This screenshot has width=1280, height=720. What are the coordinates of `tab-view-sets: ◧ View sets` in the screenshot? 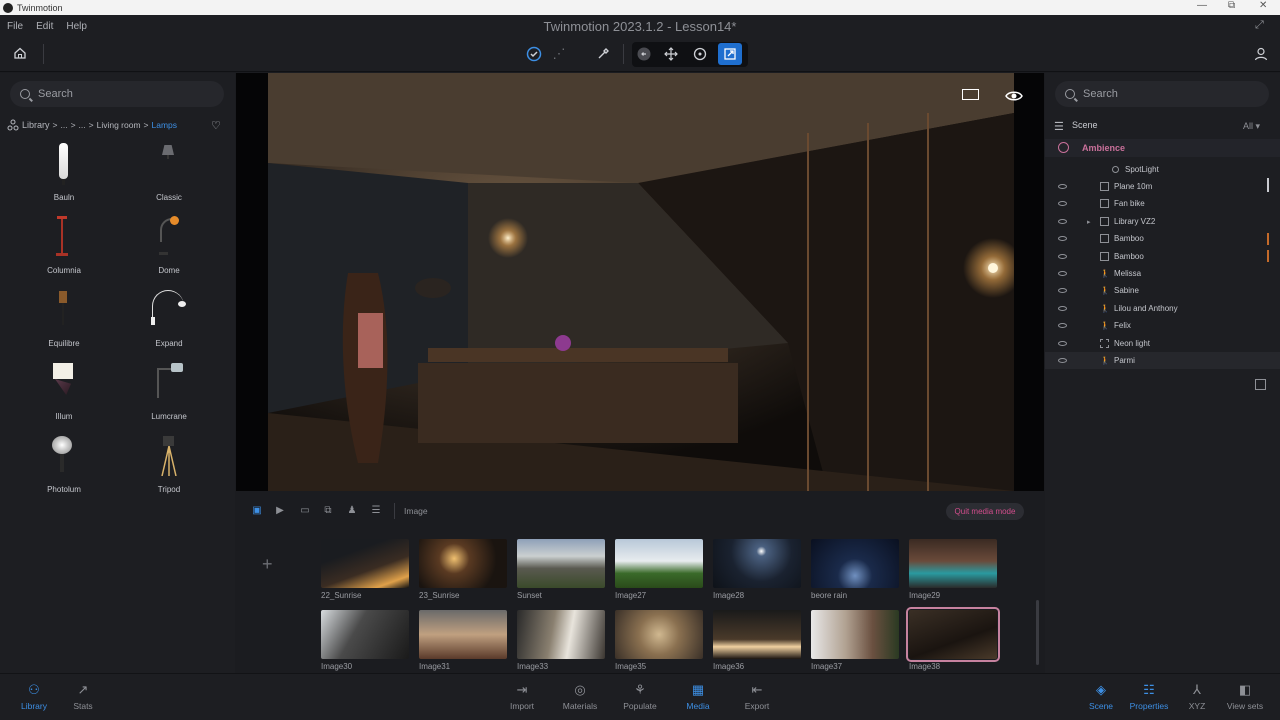 It's located at (1245, 696).